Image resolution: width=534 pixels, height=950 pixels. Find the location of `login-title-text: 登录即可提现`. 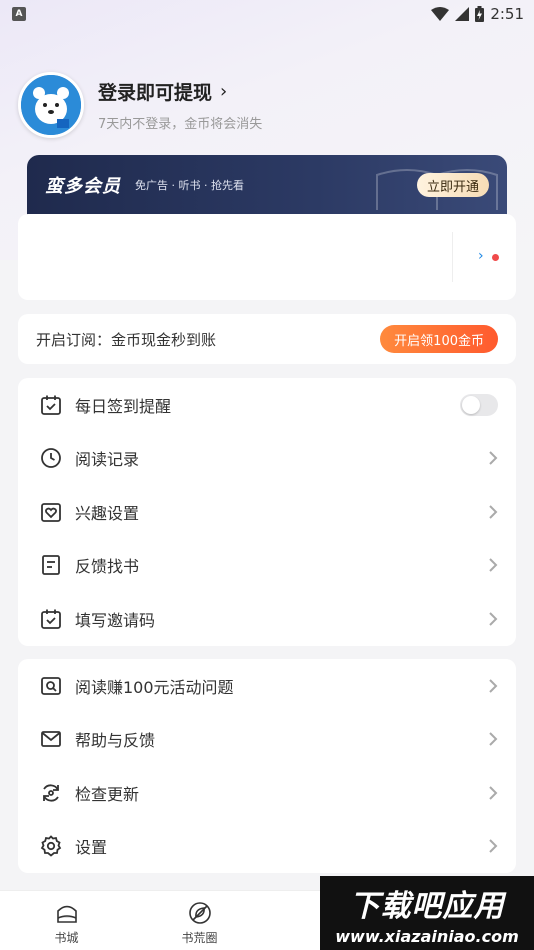

login-title-text: 登录即可提现 is located at coordinates (155, 93).